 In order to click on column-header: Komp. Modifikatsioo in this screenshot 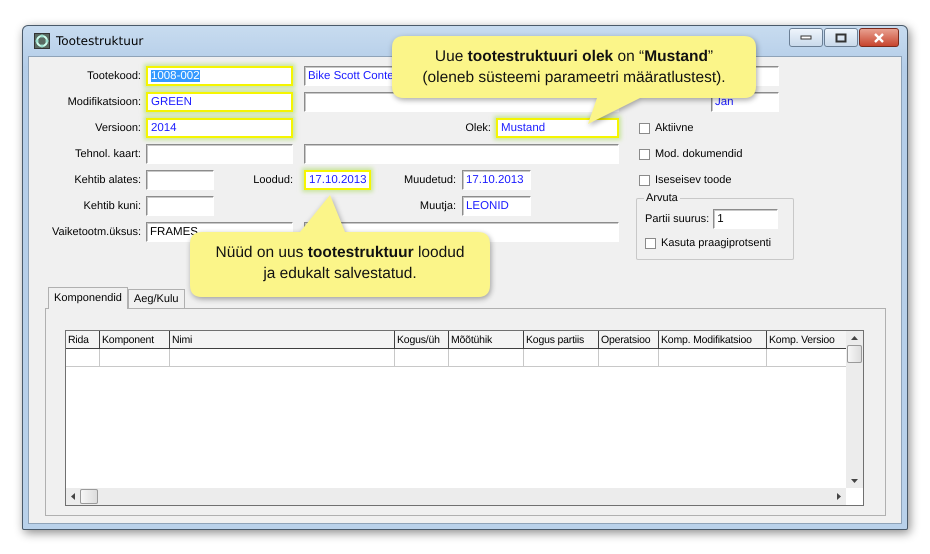, I will do `click(713, 340)`.